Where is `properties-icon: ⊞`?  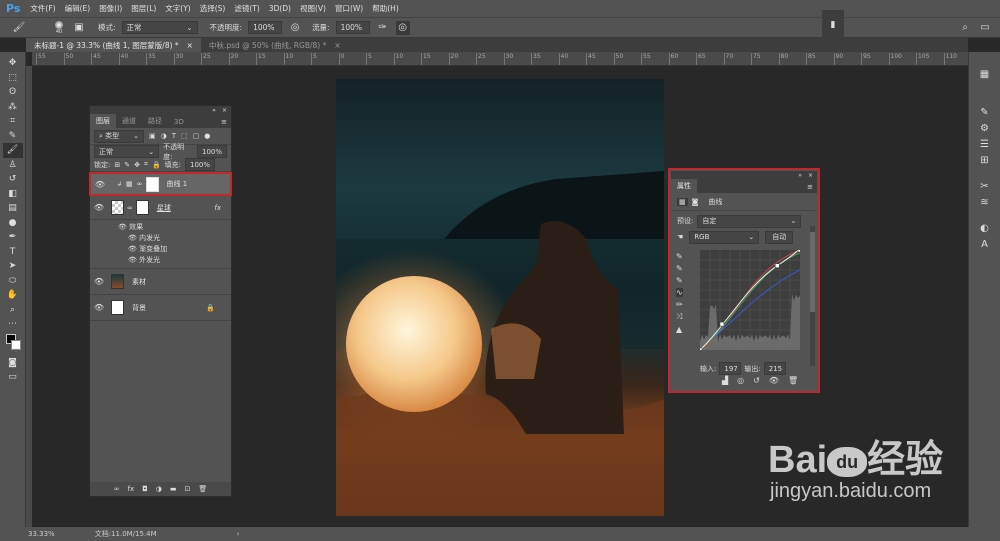 properties-icon: ⊞ is located at coordinates (985, 160).